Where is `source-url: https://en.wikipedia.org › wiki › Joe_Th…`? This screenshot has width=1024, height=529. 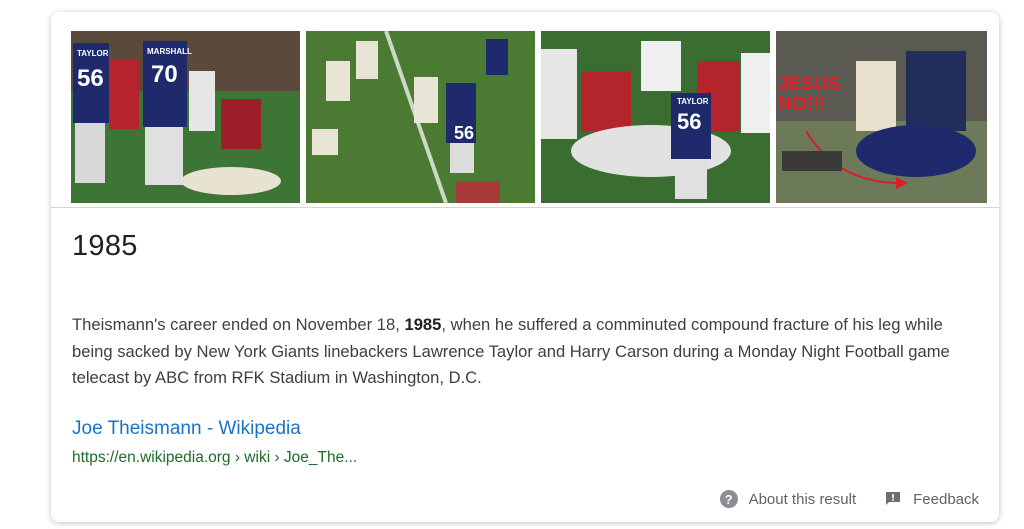
source-url: https://en.wikipedia.org › wiki › Joe_Th… is located at coordinates (215, 457).